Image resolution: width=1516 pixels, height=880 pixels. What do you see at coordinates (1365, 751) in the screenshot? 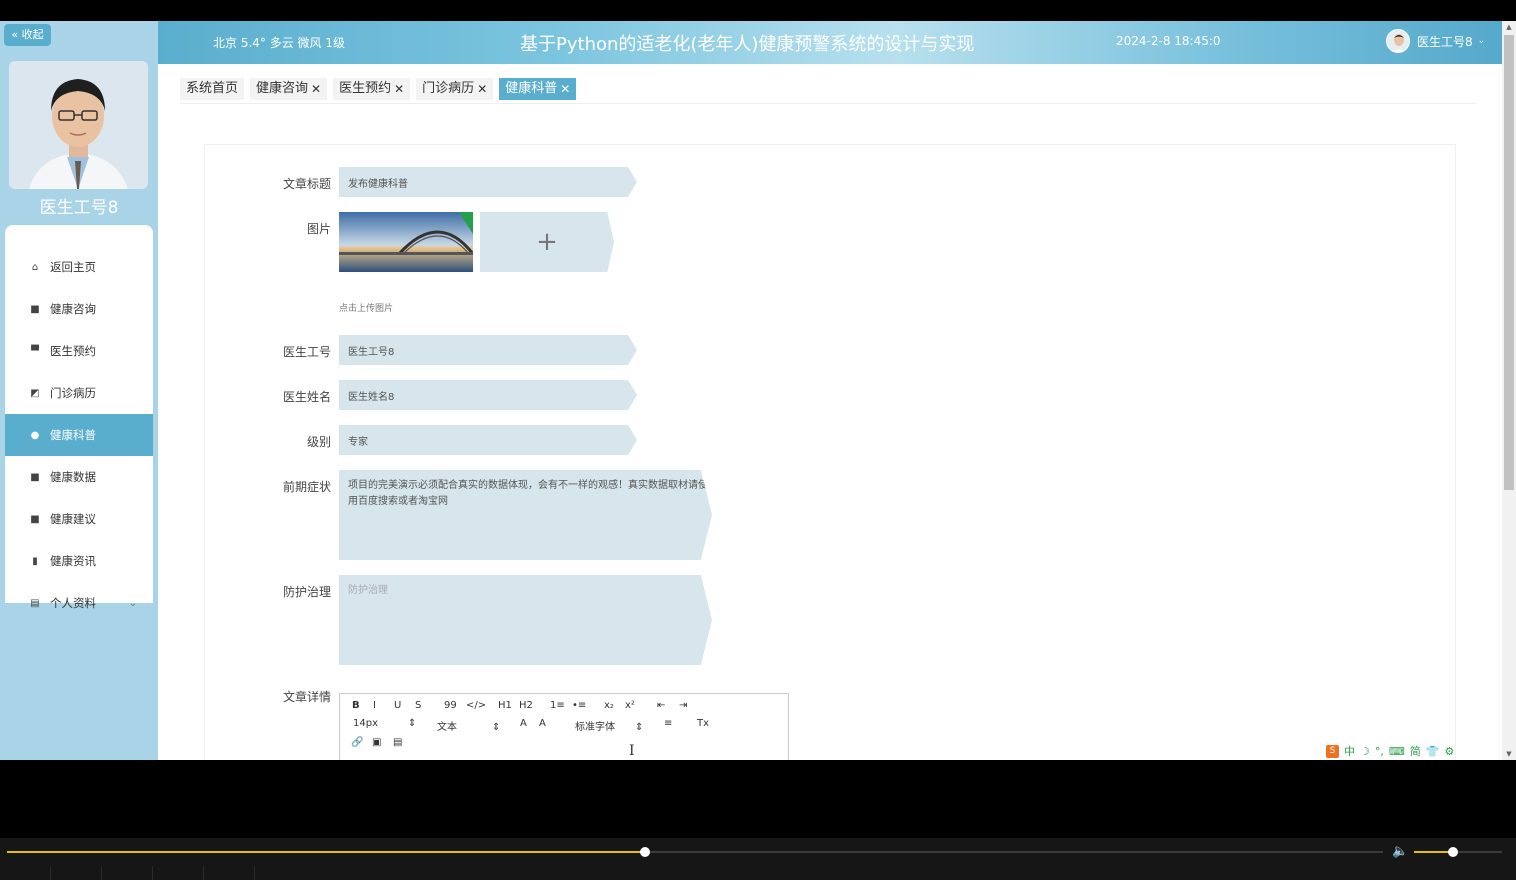
I see `ime-item-1: ☽` at bounding box center [1365, 751].